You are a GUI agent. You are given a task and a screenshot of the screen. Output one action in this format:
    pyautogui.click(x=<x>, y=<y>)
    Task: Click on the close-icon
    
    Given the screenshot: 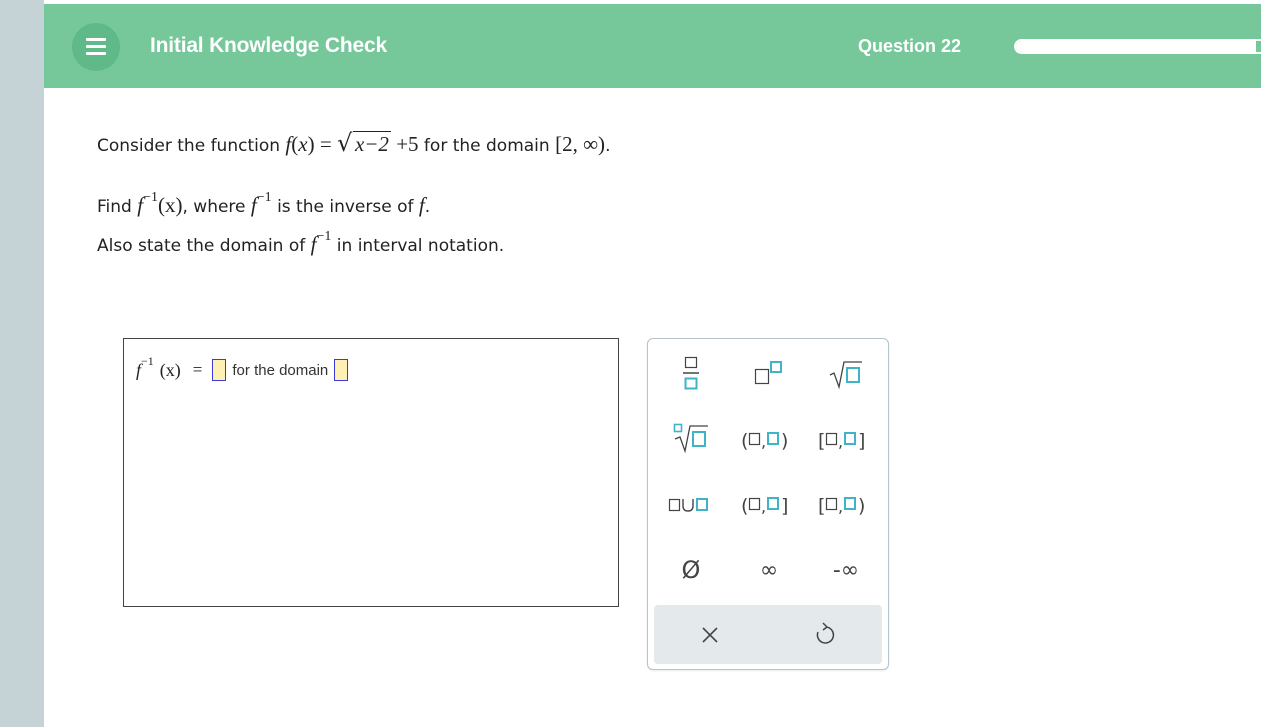 What is the action you would take?
    pyautogui.click(x=710, y=635)
    